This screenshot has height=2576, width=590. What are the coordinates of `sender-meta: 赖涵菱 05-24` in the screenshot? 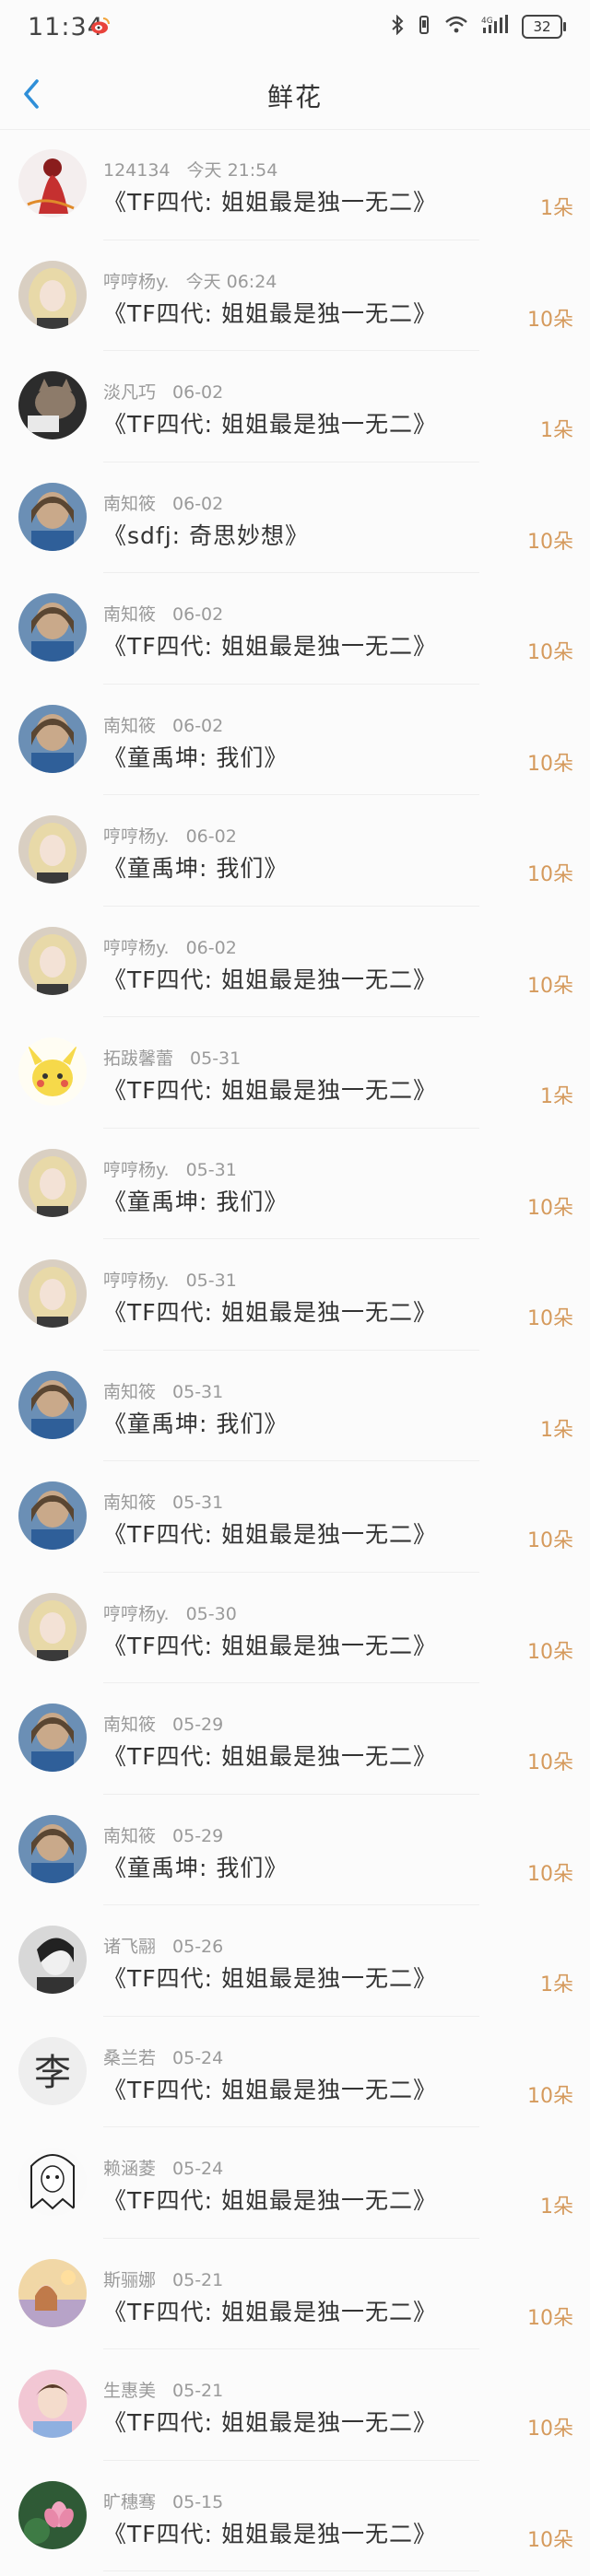 It's located at (163, 2167).